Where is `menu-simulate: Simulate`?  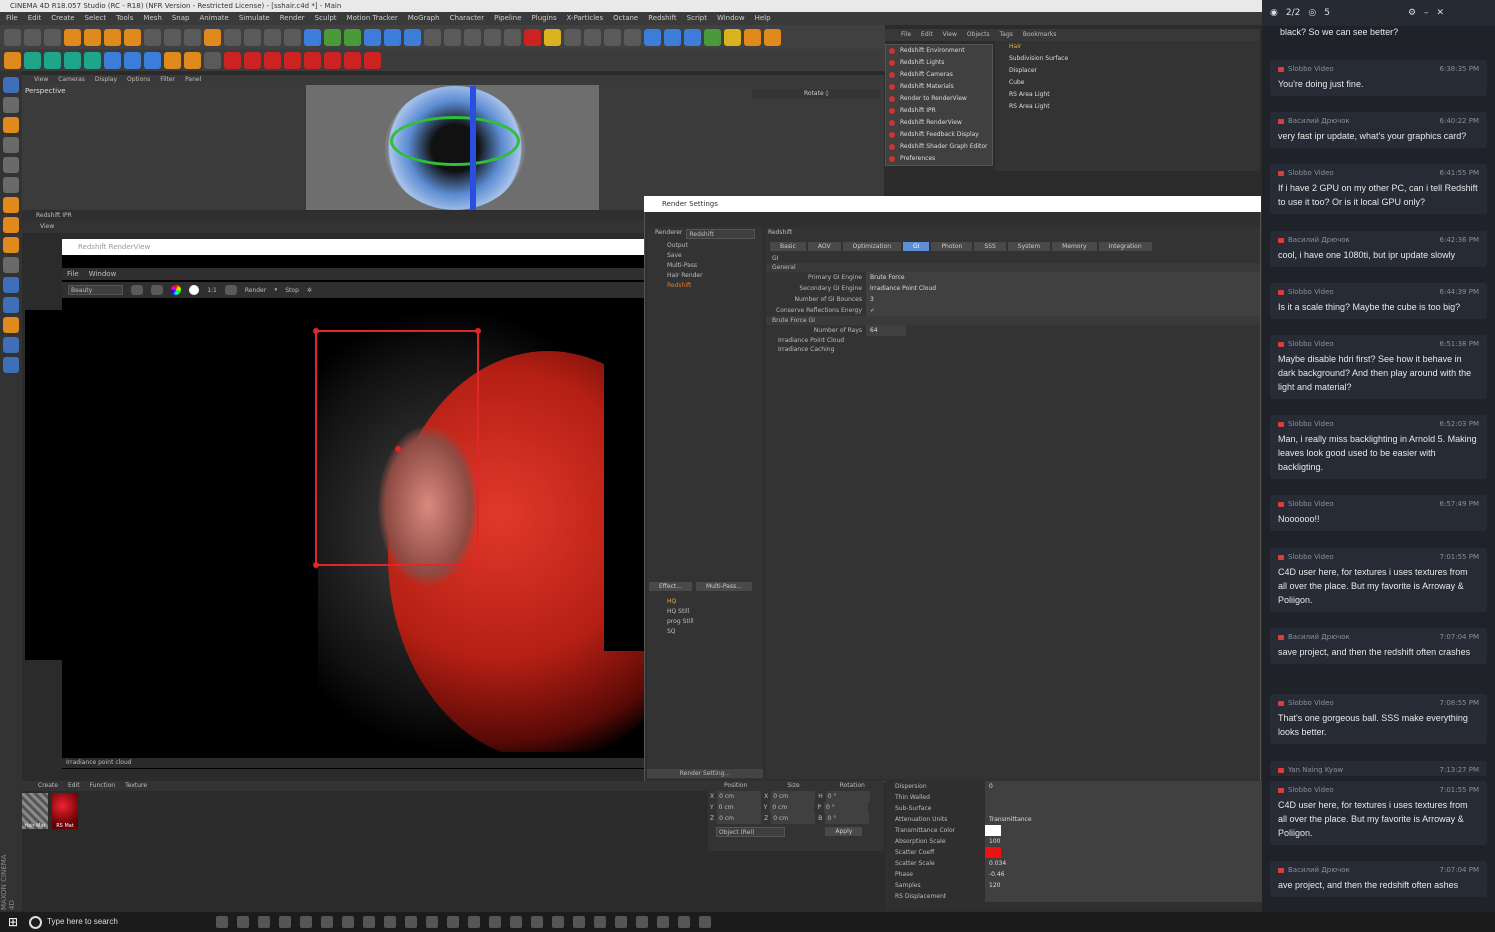 menu-simulate: Simulate is located at coordinates (254, 18).